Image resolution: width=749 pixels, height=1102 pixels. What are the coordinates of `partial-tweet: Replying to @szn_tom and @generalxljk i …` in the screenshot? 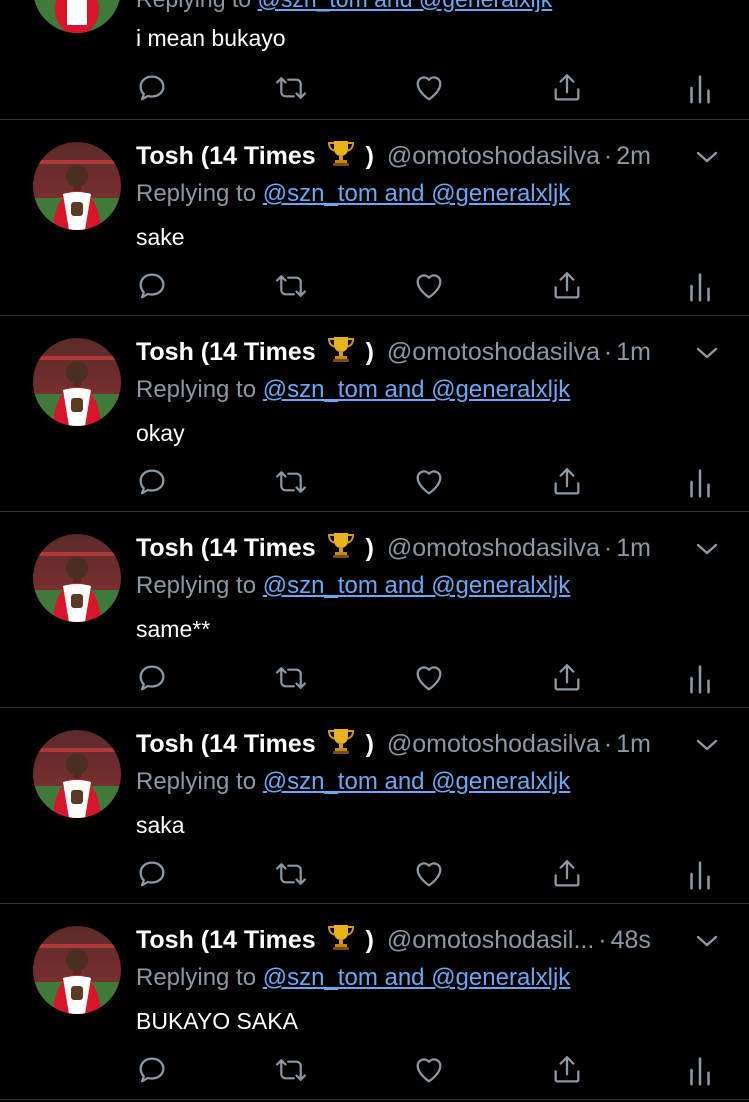 It's located at (374, 60).